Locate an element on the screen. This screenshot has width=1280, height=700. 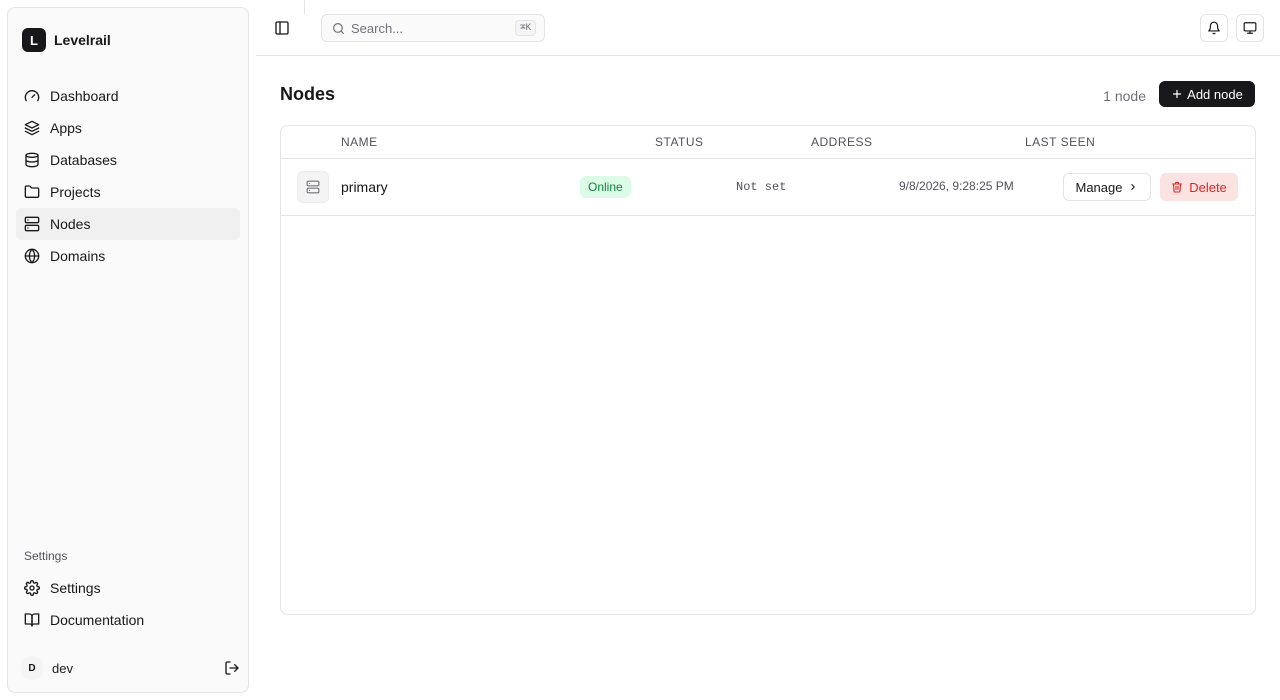
node-name: primary is located at coordinates (364, 187).